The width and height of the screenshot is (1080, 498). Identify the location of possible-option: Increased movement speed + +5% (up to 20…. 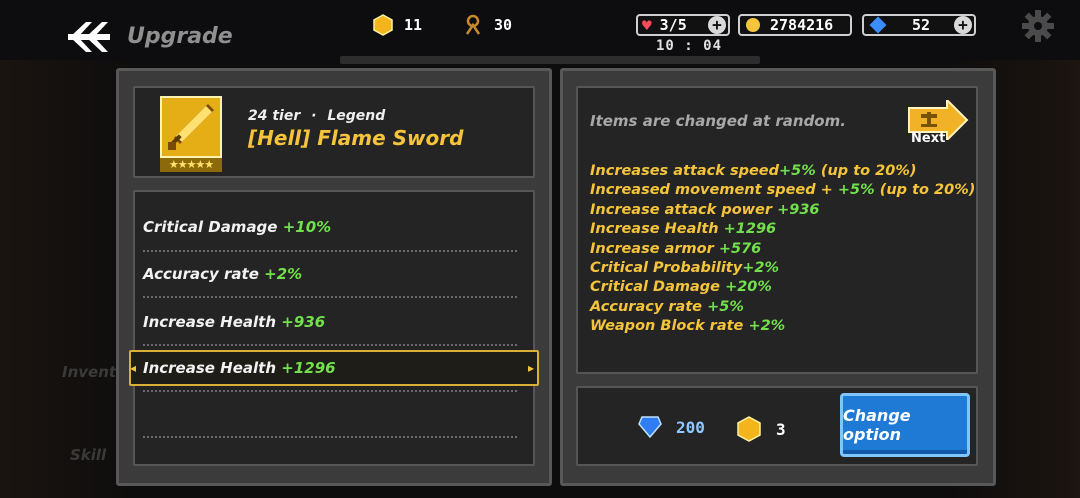
(783, 190).